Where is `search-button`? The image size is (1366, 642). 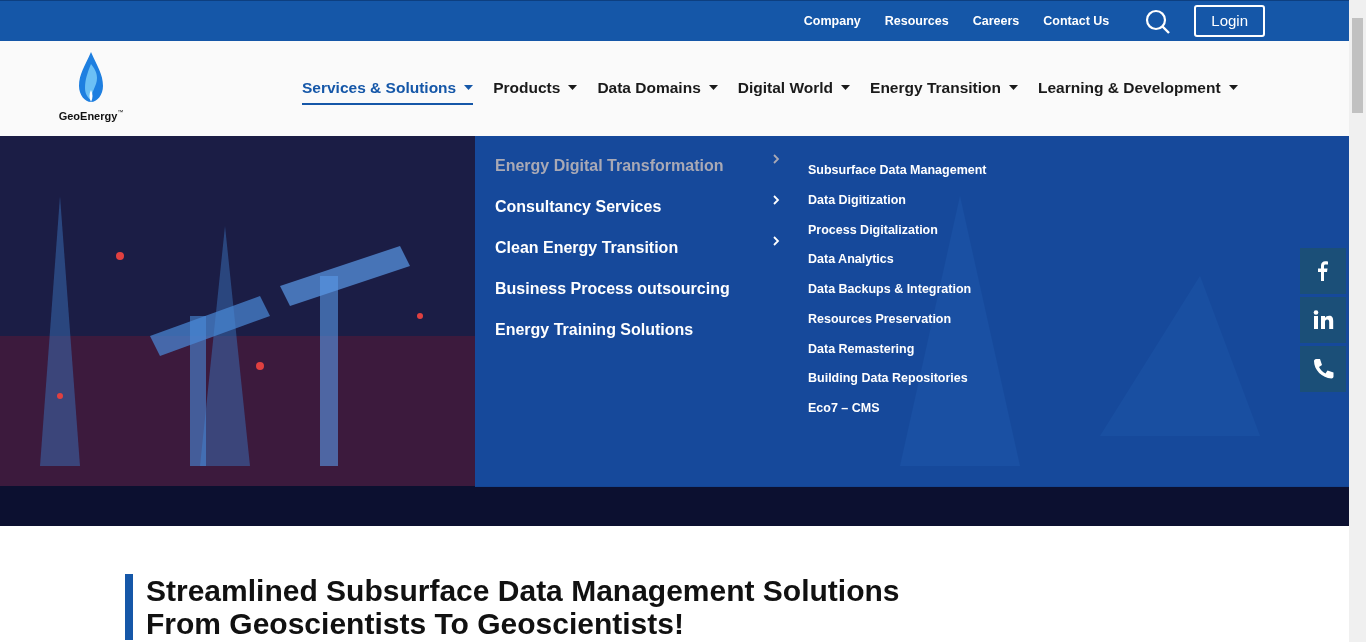
search-button is located at coordinates (1158, 21).